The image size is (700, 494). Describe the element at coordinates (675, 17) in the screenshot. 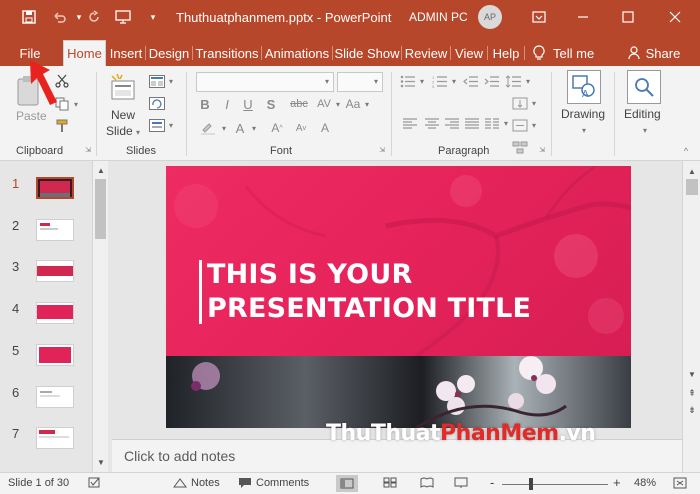

I see `close-button` at that location.